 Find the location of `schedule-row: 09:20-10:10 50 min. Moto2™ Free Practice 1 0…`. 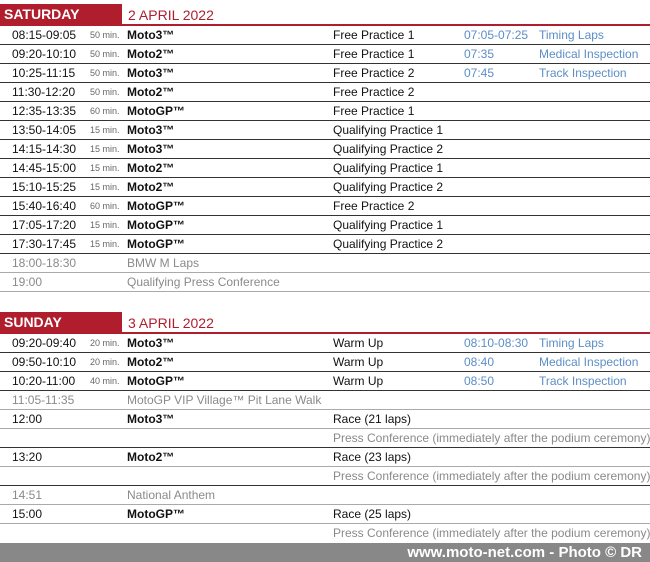

schedule-row: 09:20-10:10 50 min. Moto2™ Free Practice 1 0… is located at coordinates (325, 54).